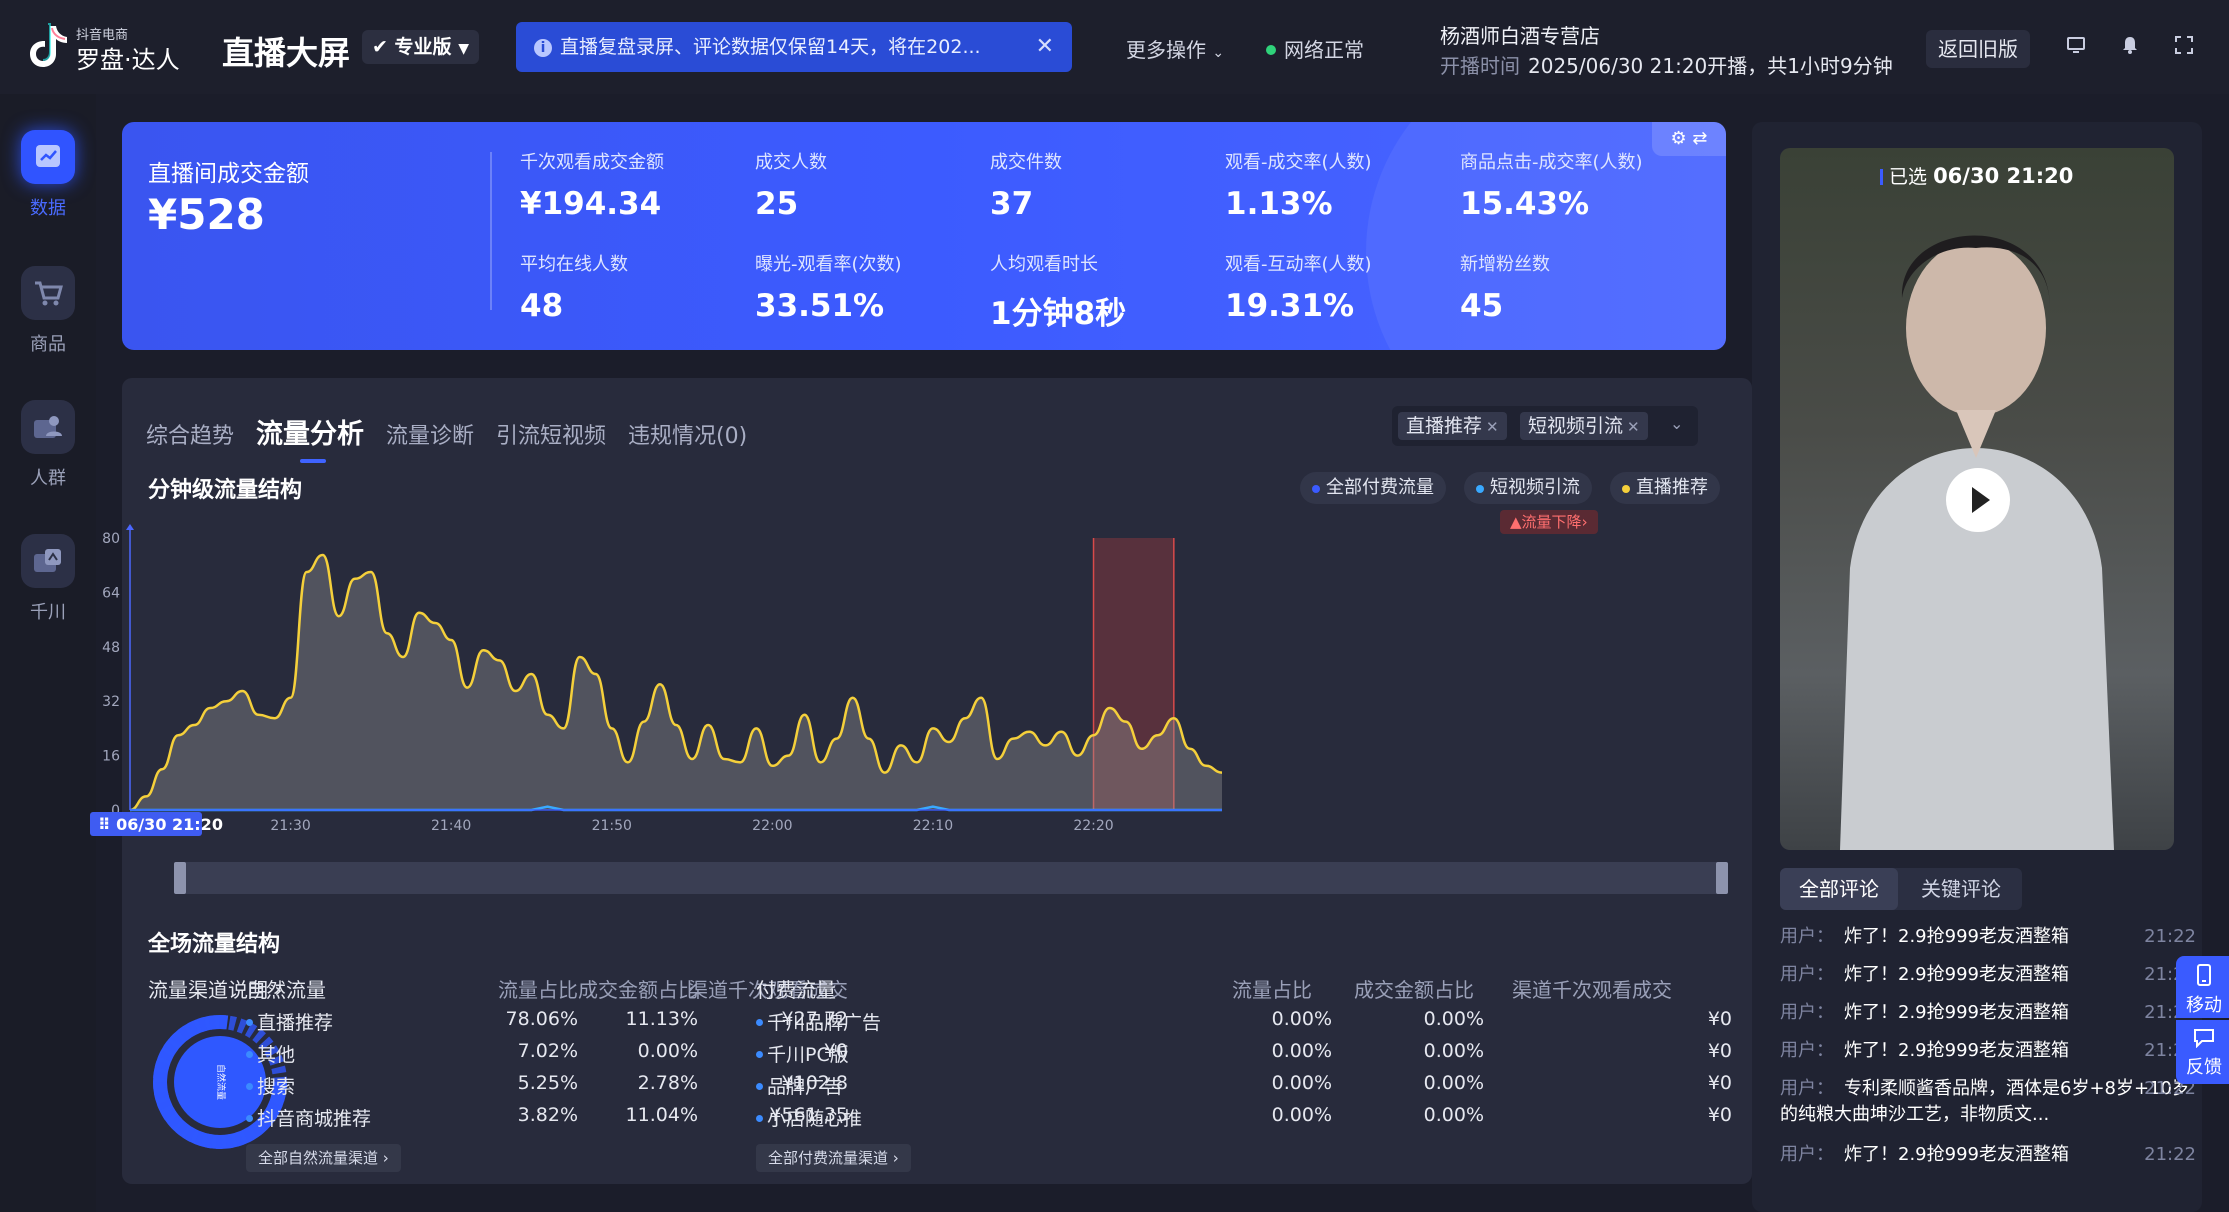 The width and height of the screenshot is (2229, 1212). Describe the element at coordinates (206, 214) in the screenshot. I see `gmv-value: ¥528` at that location.